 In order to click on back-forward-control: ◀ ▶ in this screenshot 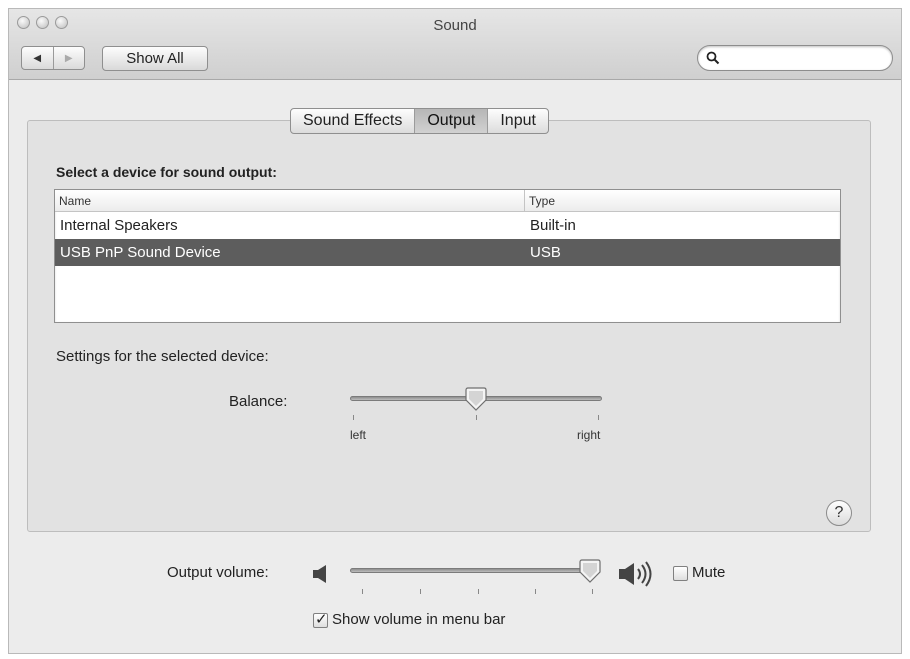, I will do `click(53, 58)`.